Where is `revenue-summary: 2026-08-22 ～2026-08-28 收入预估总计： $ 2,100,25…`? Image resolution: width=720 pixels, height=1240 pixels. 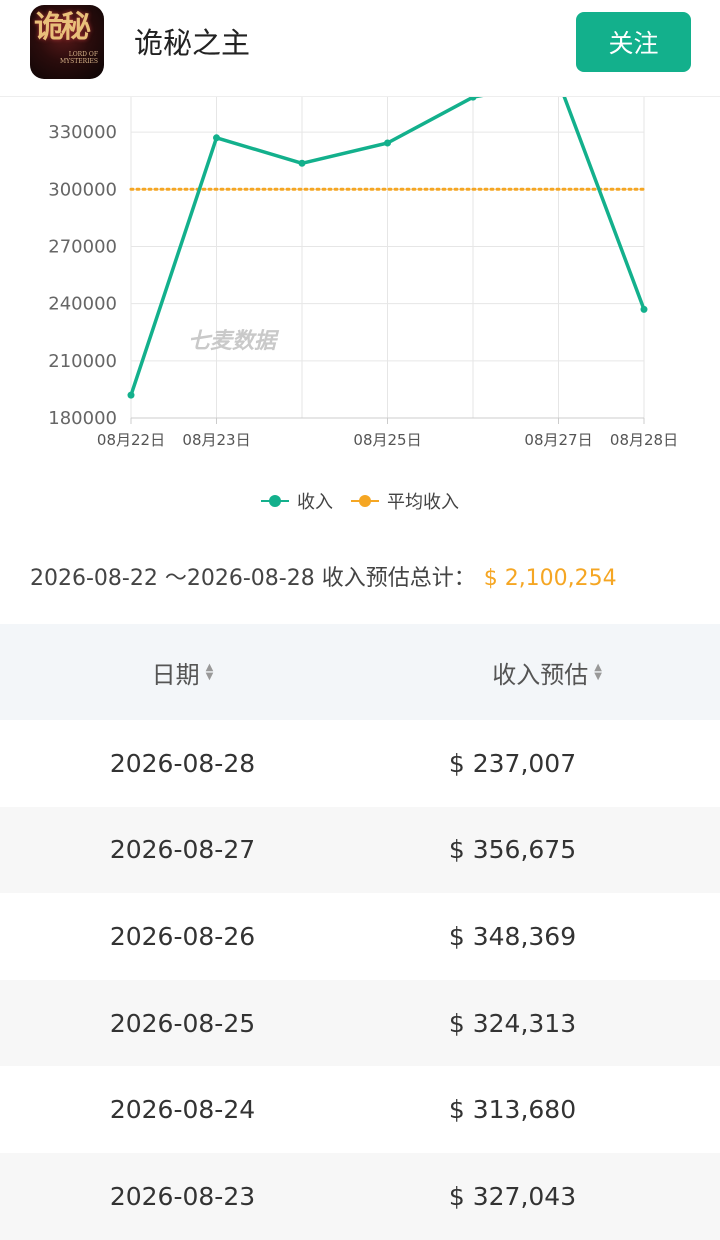
revenue-summary: 2026-08-22 ～2026-08-28 收入预估总计： $ 2,100,25… is located at coordinates (323, 576).